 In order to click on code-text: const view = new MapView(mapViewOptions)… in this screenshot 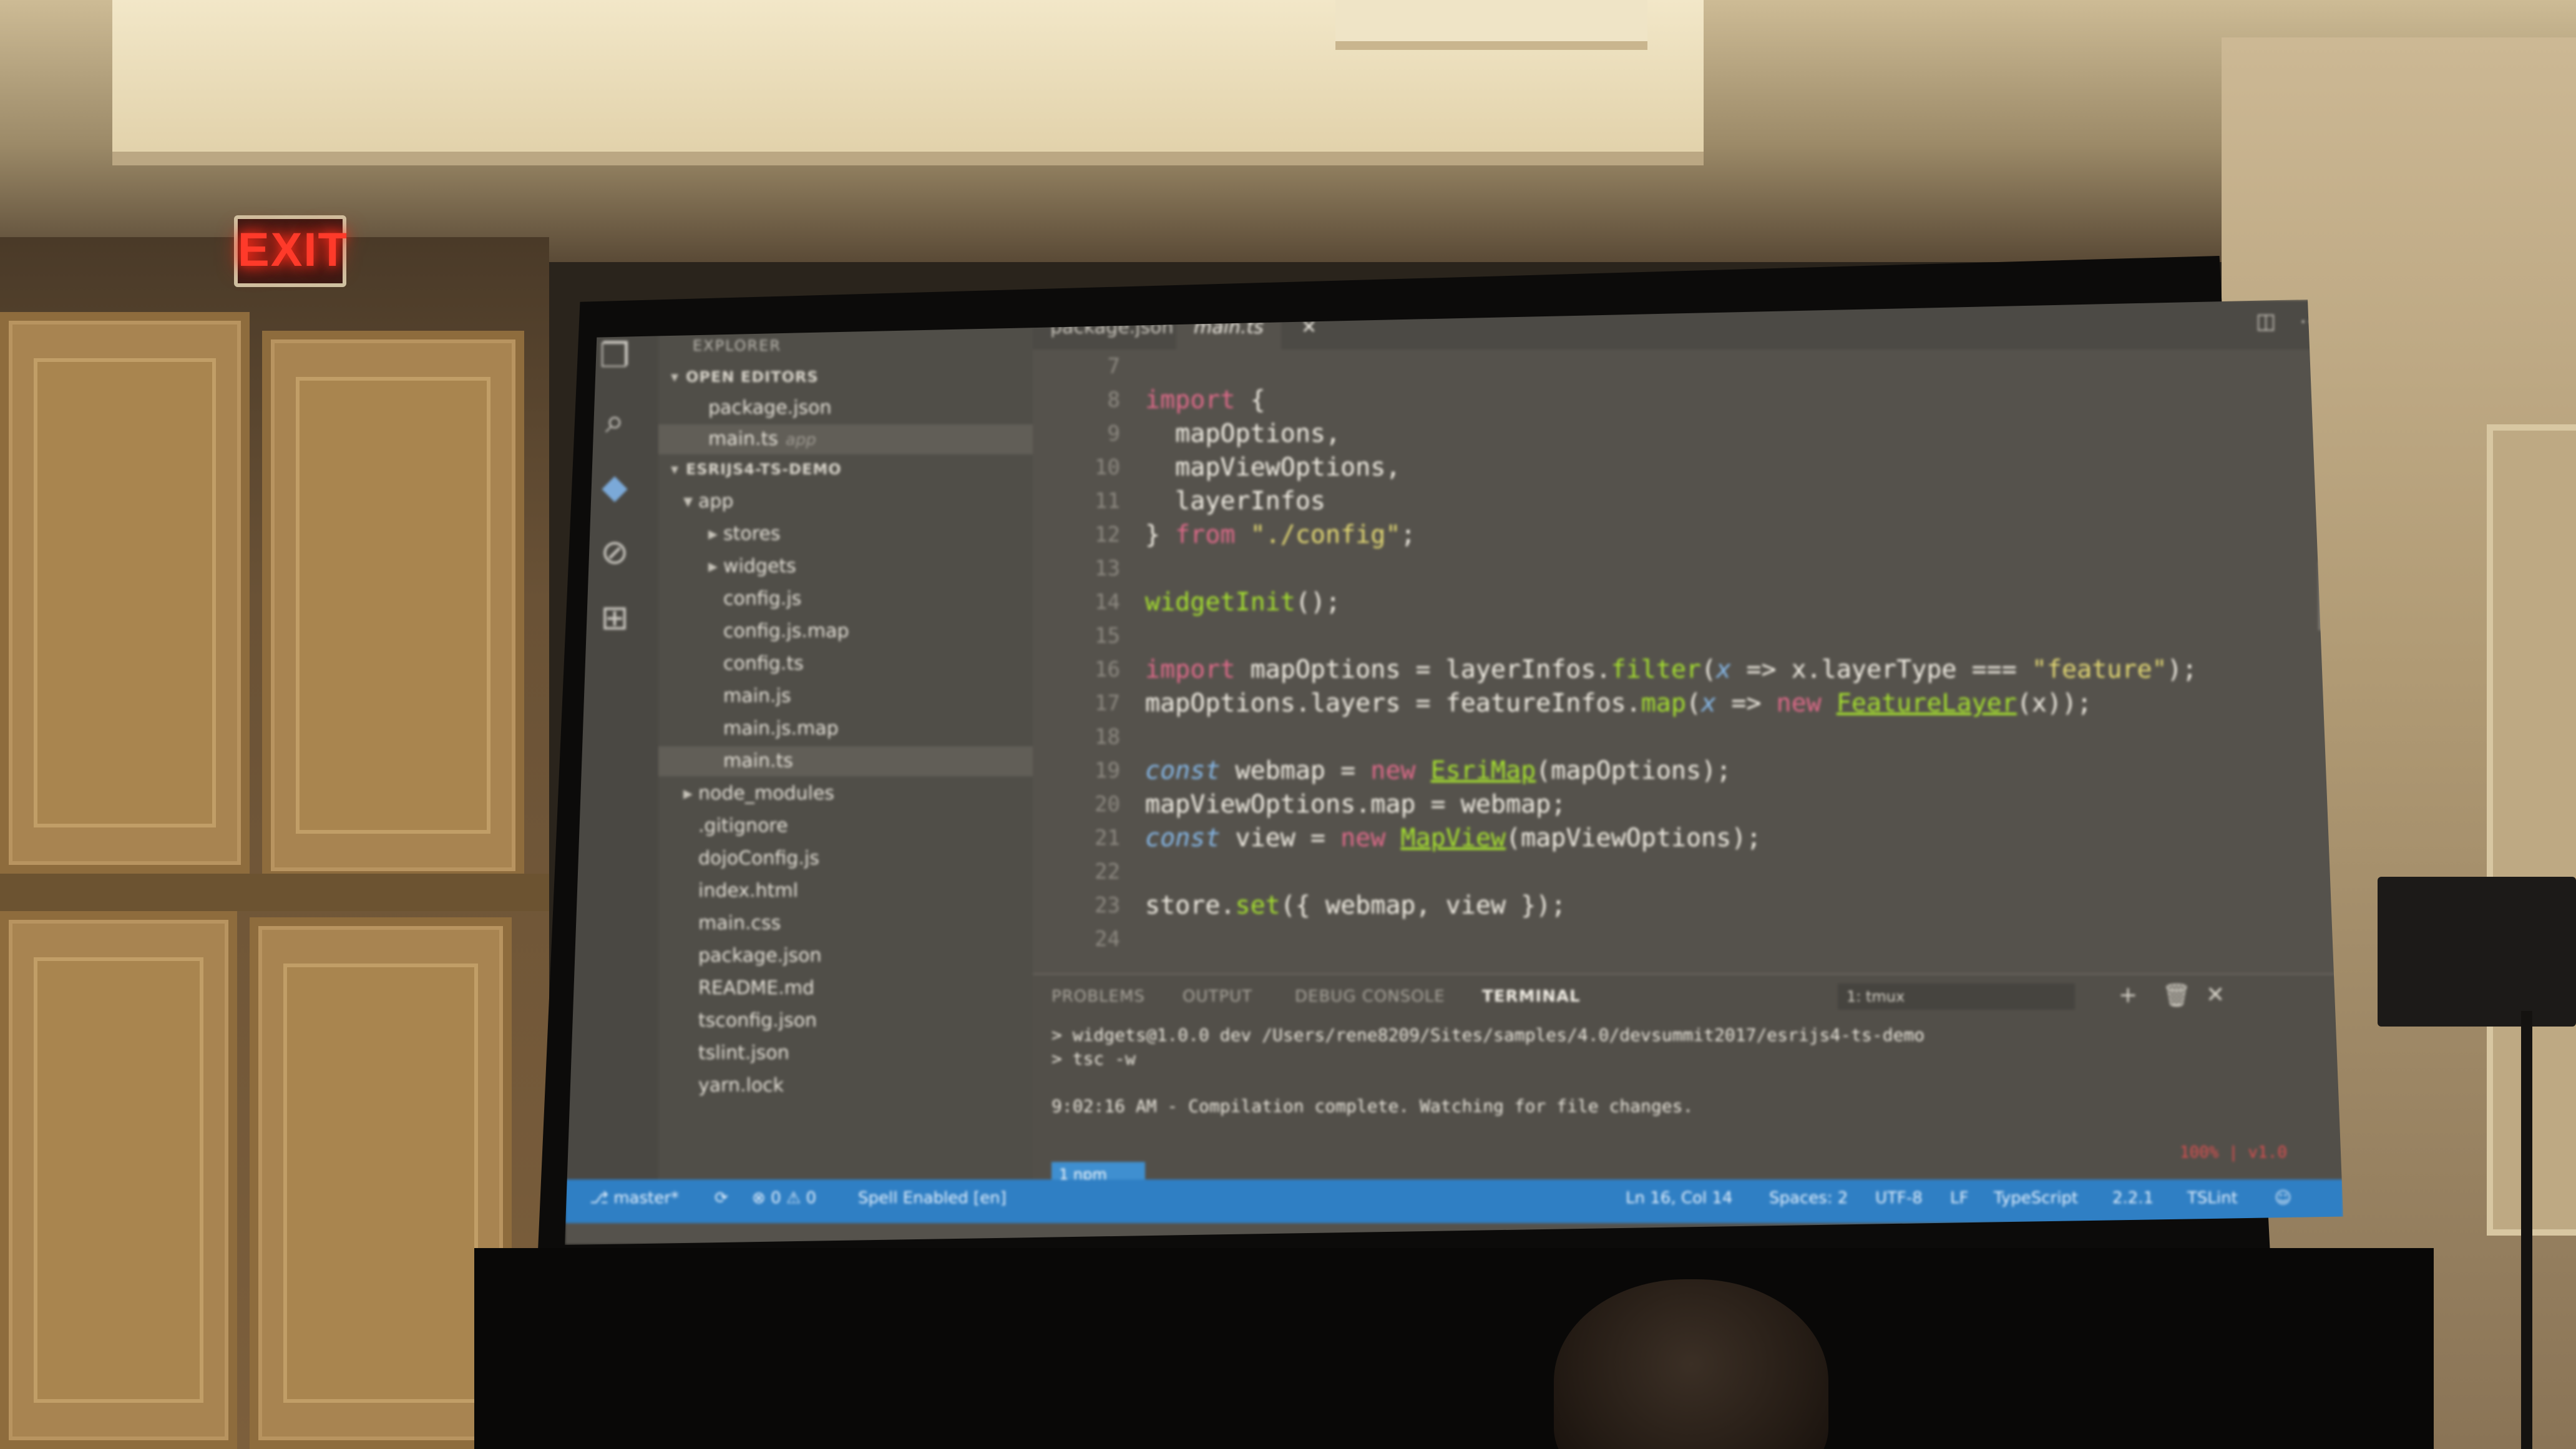, I will do `click(1453, 838)`.